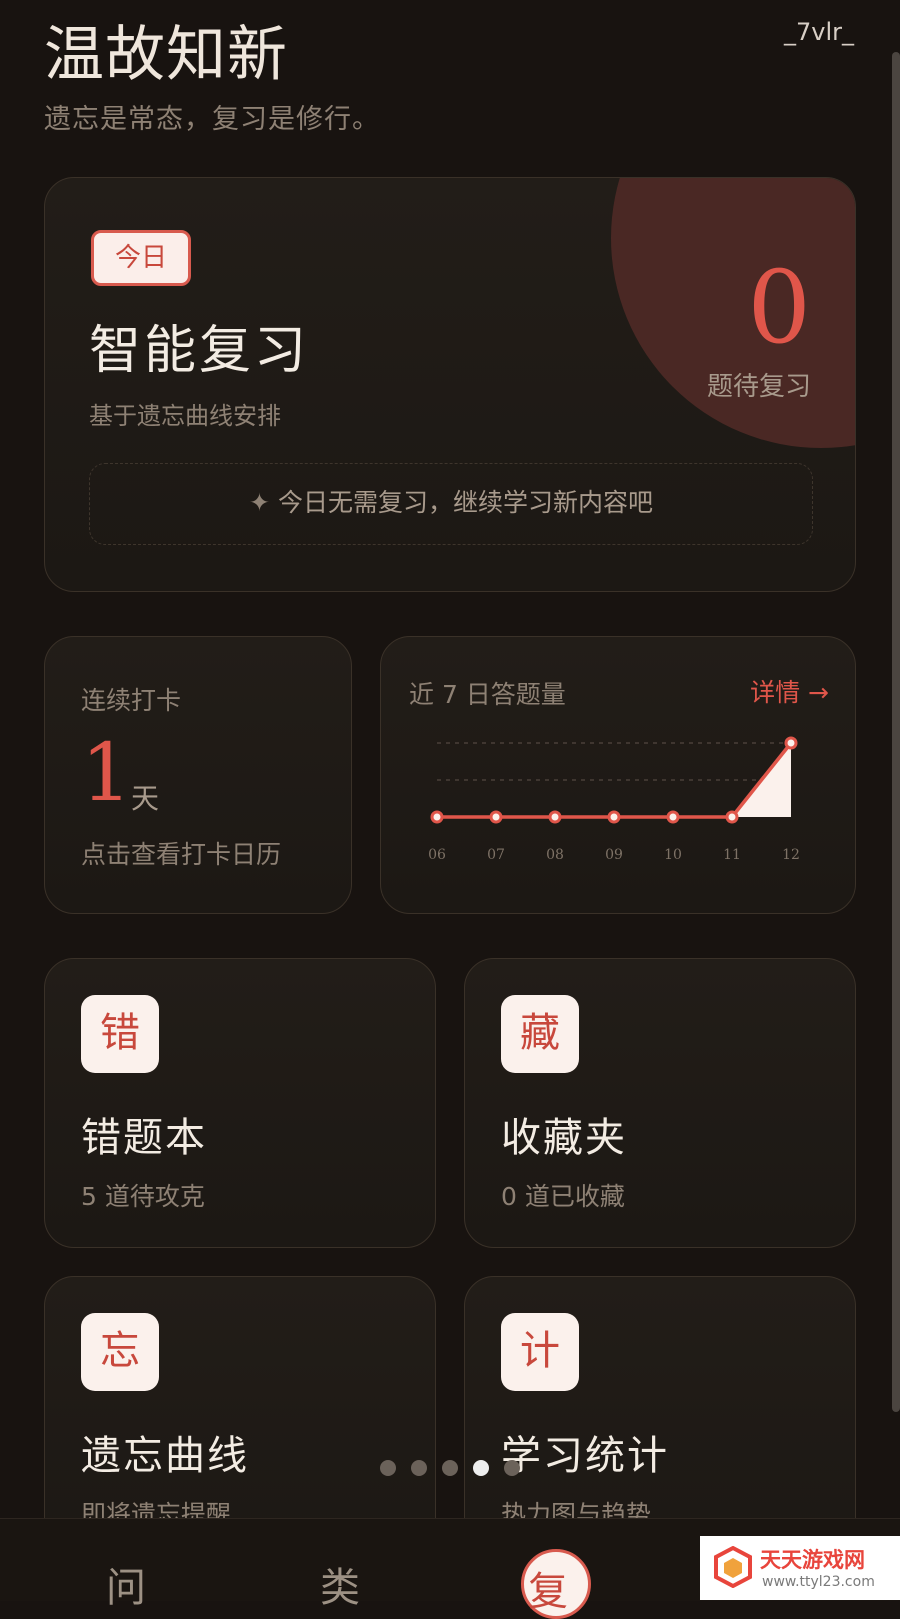  What do you see at coordinates (185, 416) in the screenshot?
I see `review-description: 基于遗忘曲线安排` at bounding box center [185, 416].